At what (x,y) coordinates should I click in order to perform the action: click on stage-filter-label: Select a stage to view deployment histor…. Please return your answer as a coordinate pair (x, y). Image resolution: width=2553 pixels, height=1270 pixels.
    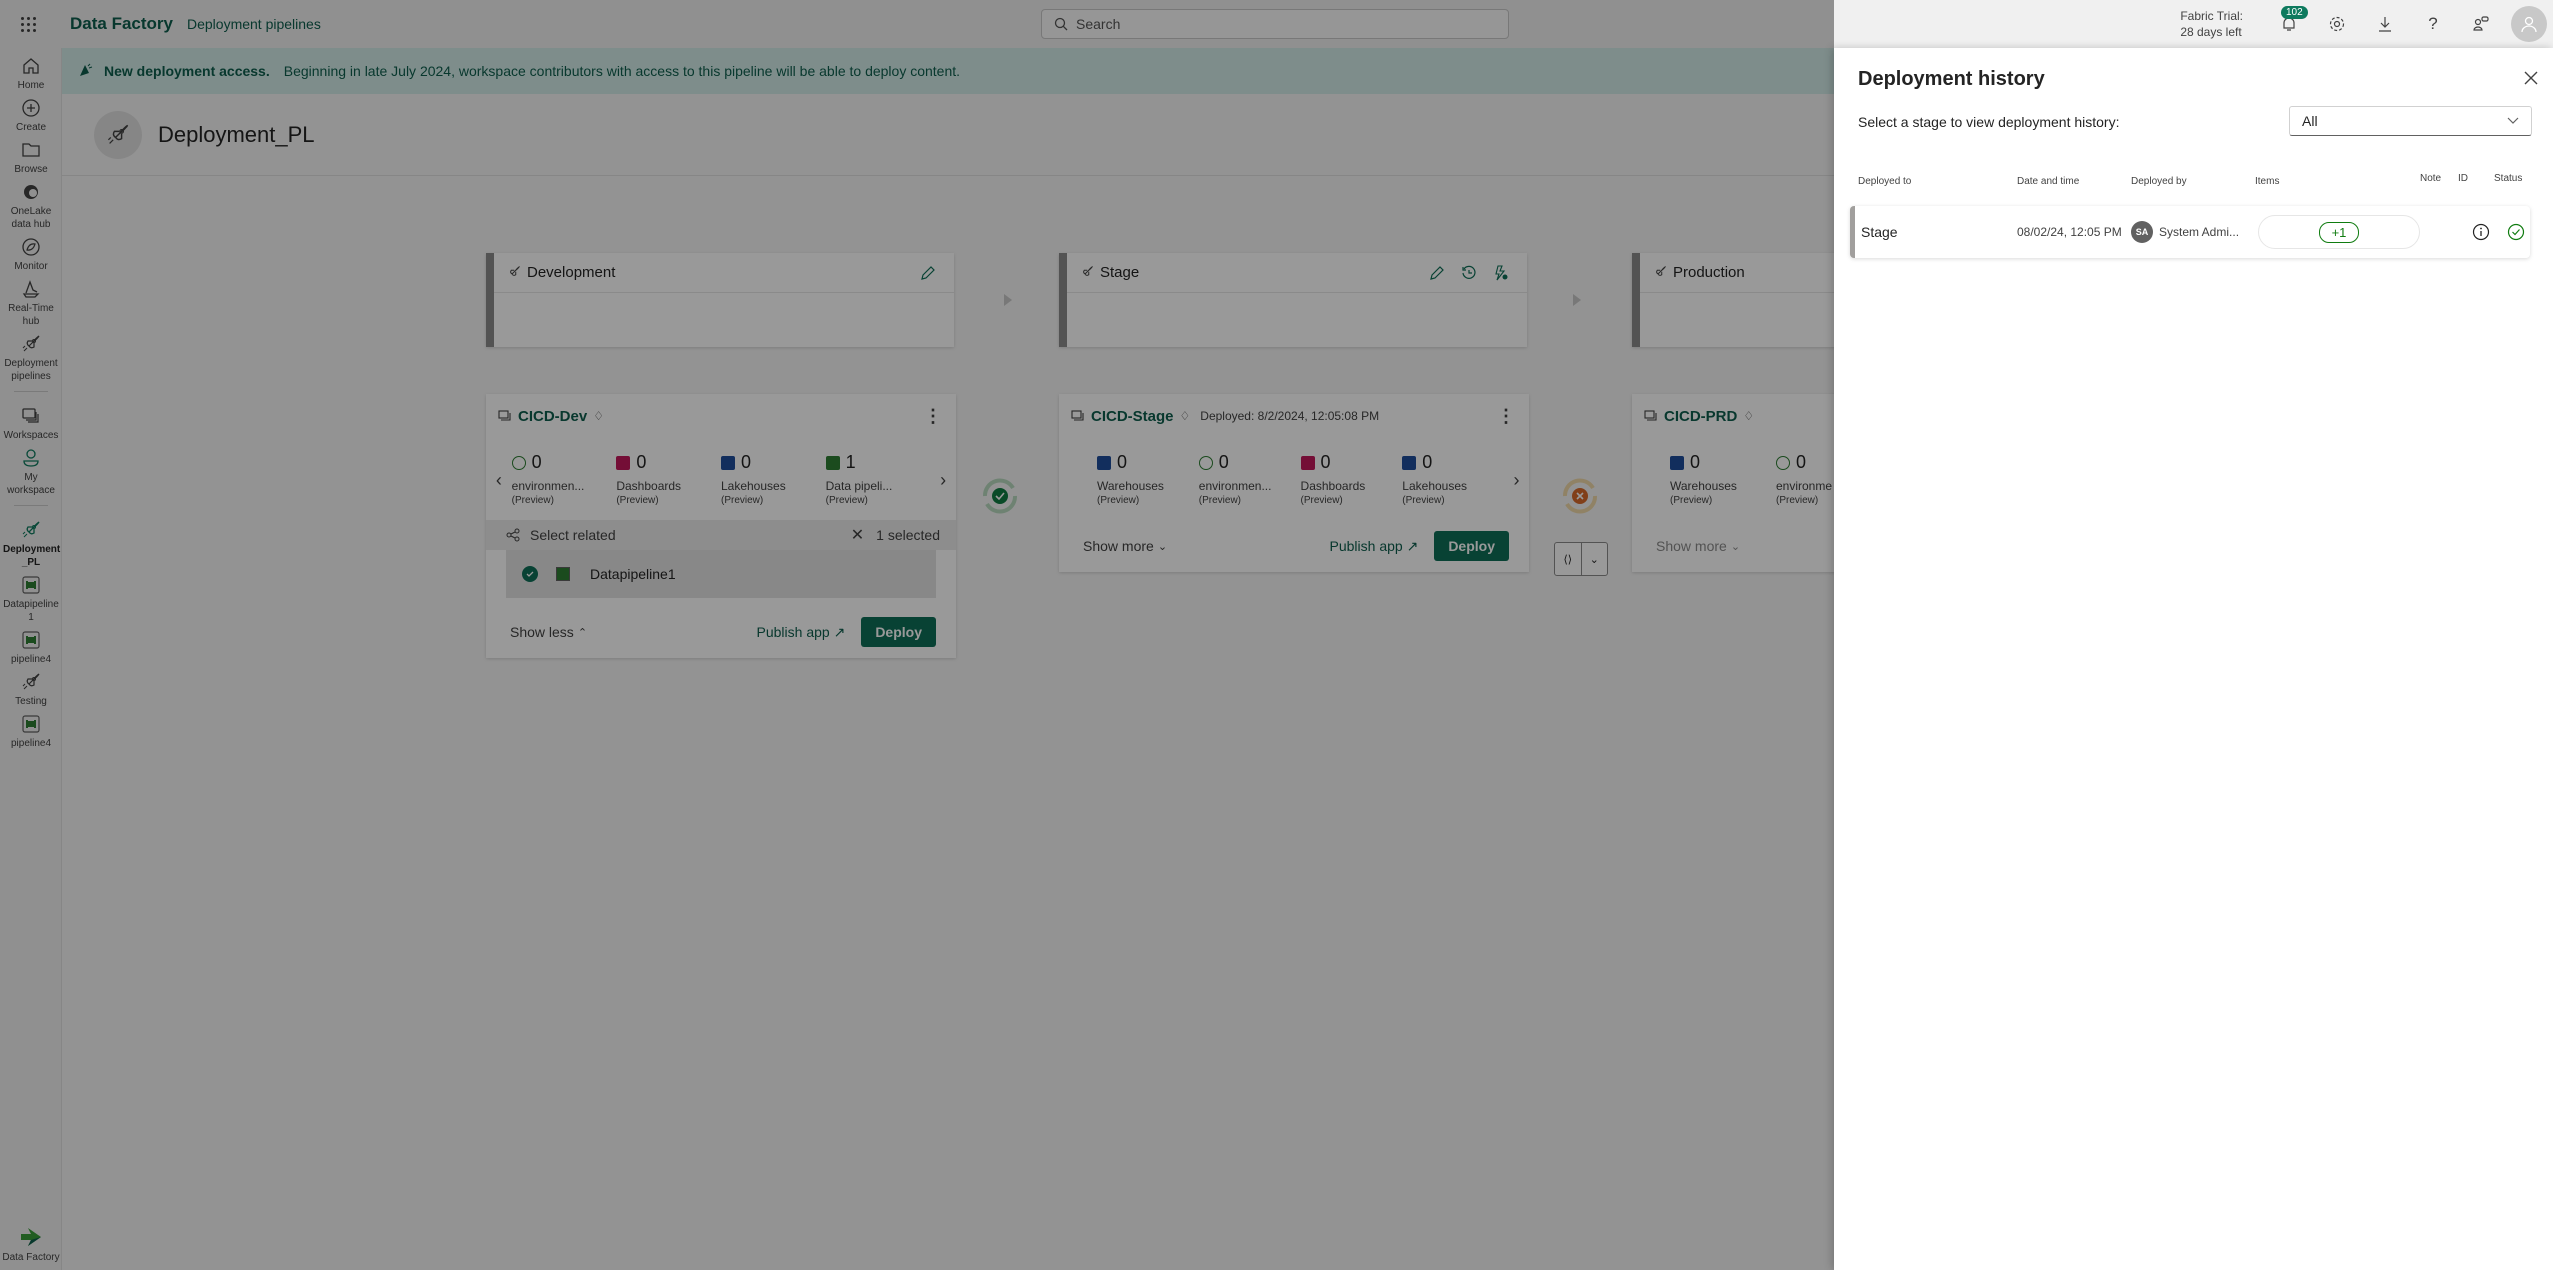
    Looking at the image, I should click on (1989, 122).